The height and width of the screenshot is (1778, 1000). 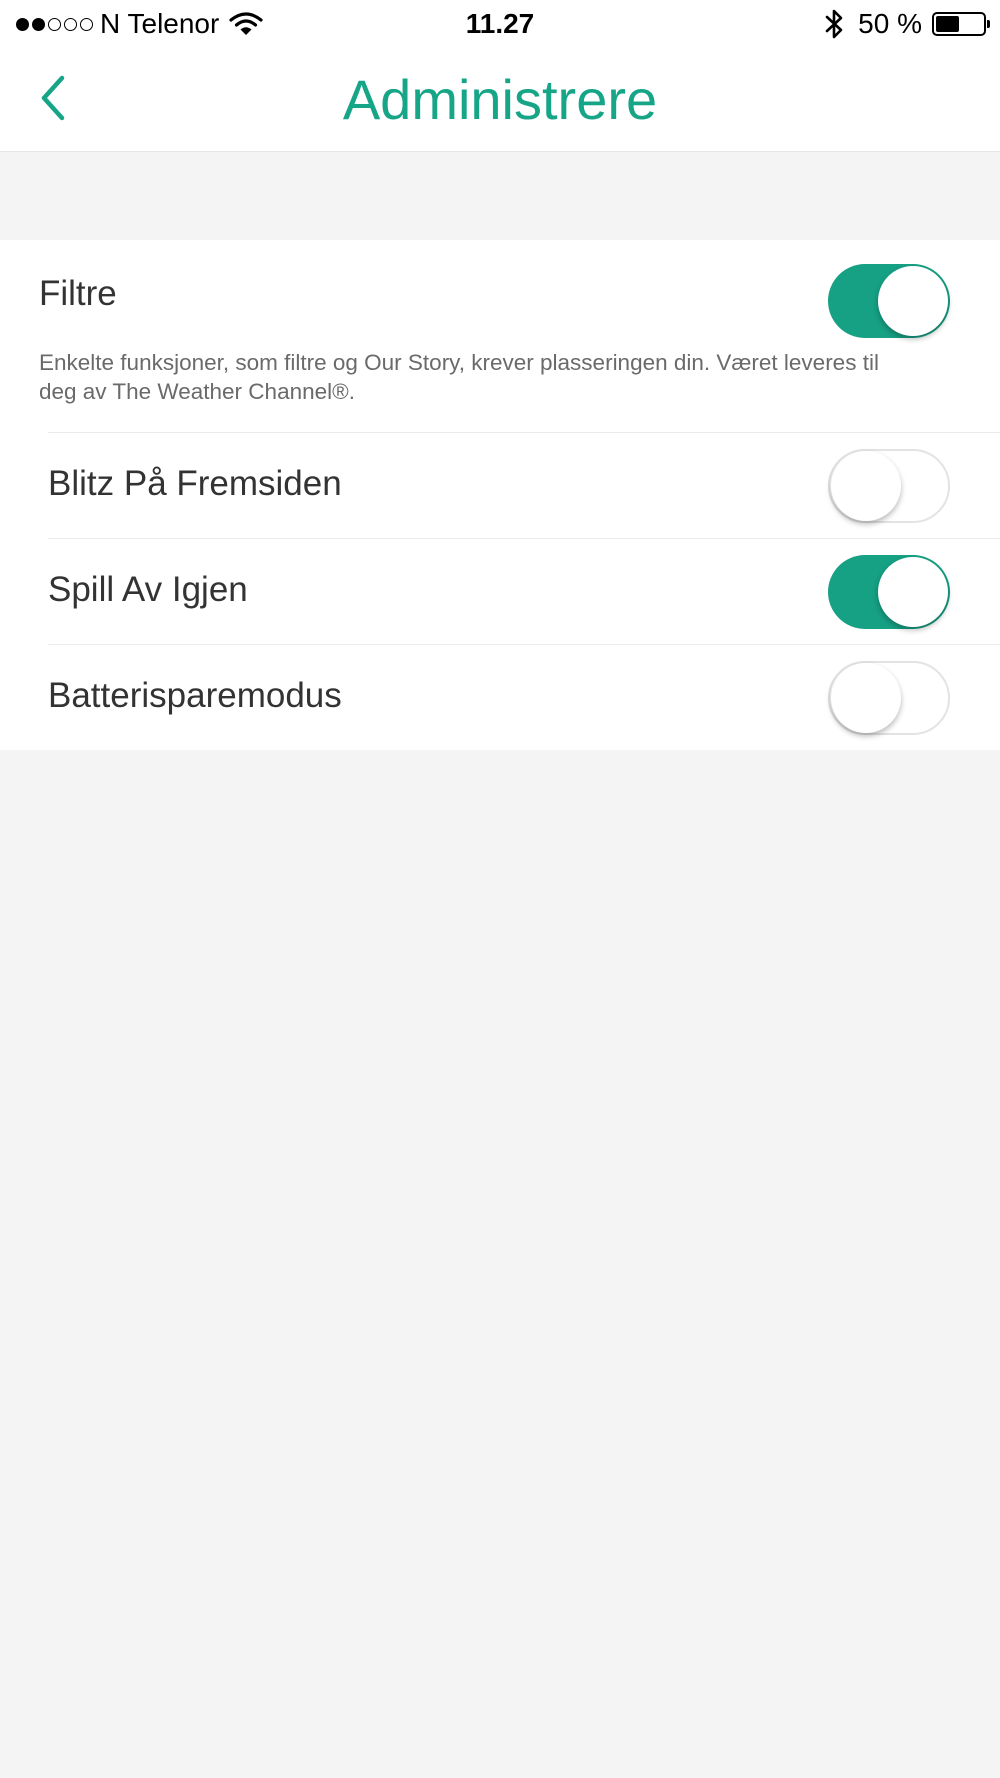 I want to click on chevron-left-icon, so click(x=53, y=98).